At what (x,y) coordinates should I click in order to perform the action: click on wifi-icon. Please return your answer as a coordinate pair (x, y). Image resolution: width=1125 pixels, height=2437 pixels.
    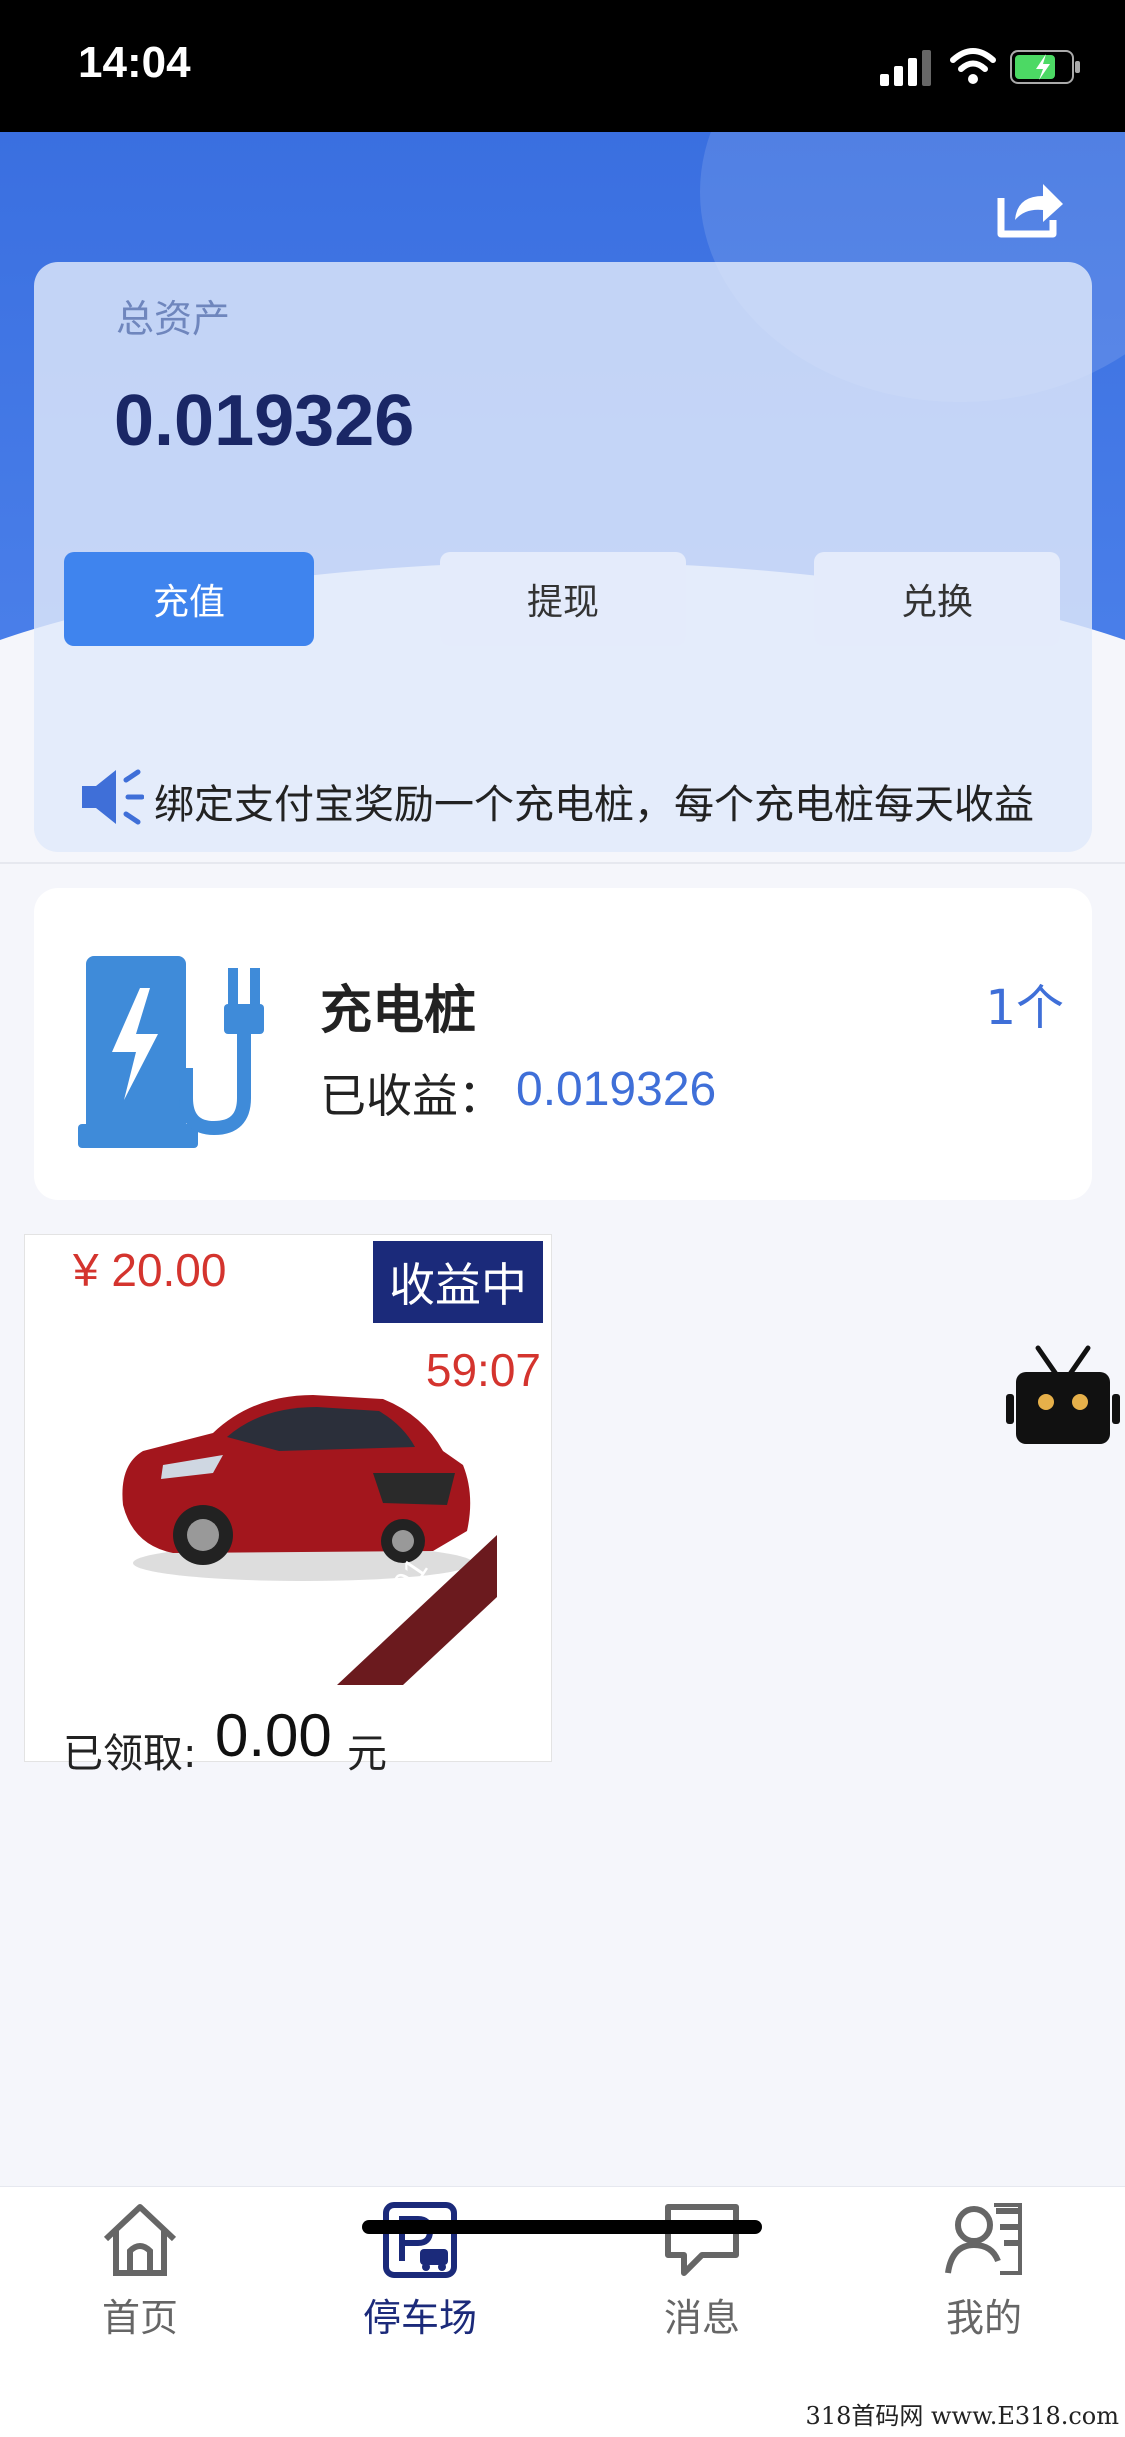
    Looking at the image, I should click on (973, 66).